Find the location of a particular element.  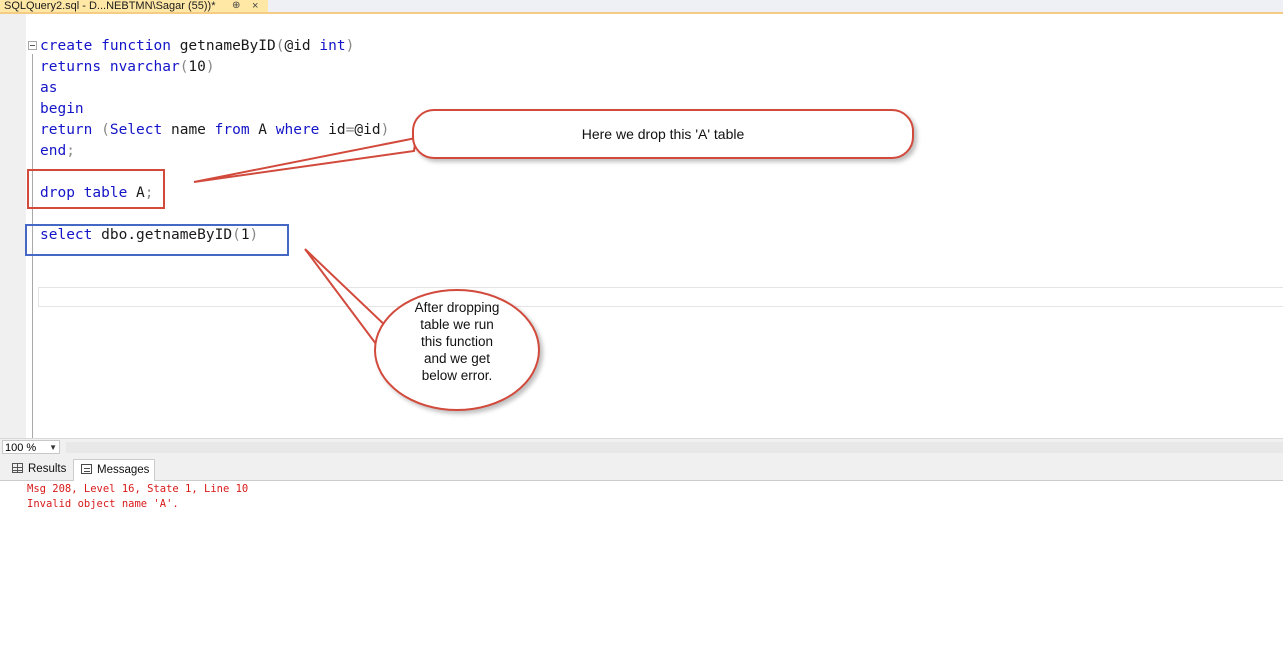

zoom-bar: 100 % ▼ is located at coordinates (641, 447).